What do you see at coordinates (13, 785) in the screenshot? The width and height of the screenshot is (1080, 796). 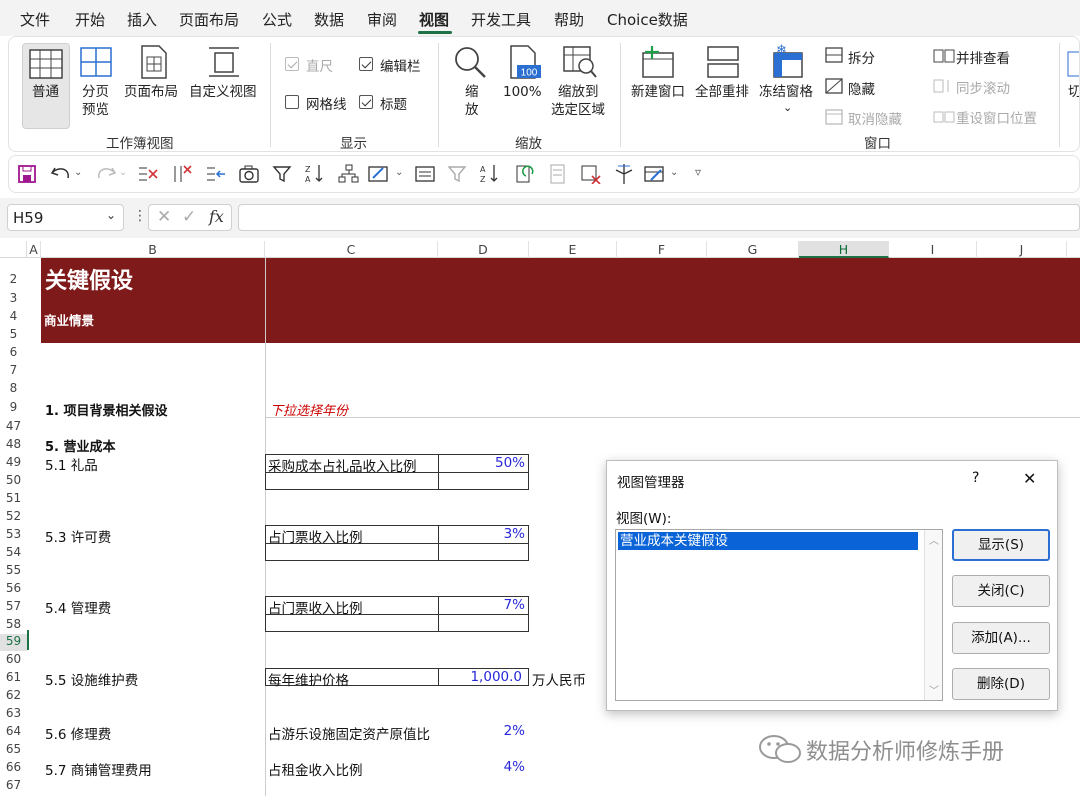 I see `row-header: 67` at bounding box center [13, 785].